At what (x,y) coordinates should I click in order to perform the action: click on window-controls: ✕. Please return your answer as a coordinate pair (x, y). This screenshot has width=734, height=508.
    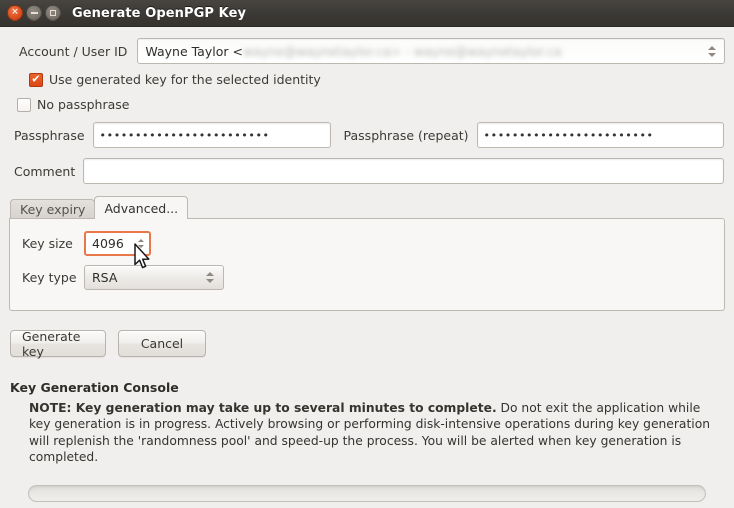
    Looking at the image, I should click on (34, 13).